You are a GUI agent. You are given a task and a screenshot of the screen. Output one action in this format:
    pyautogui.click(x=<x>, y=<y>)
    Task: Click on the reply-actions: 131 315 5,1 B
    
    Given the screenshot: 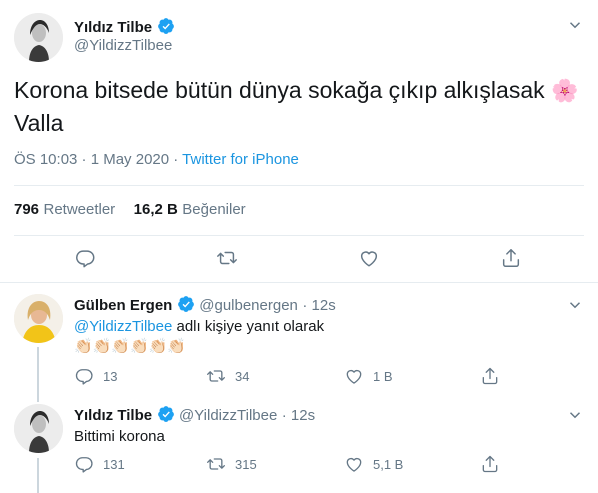 What is the action you would take?
    pyautogui.click(x=284, y=464)
    